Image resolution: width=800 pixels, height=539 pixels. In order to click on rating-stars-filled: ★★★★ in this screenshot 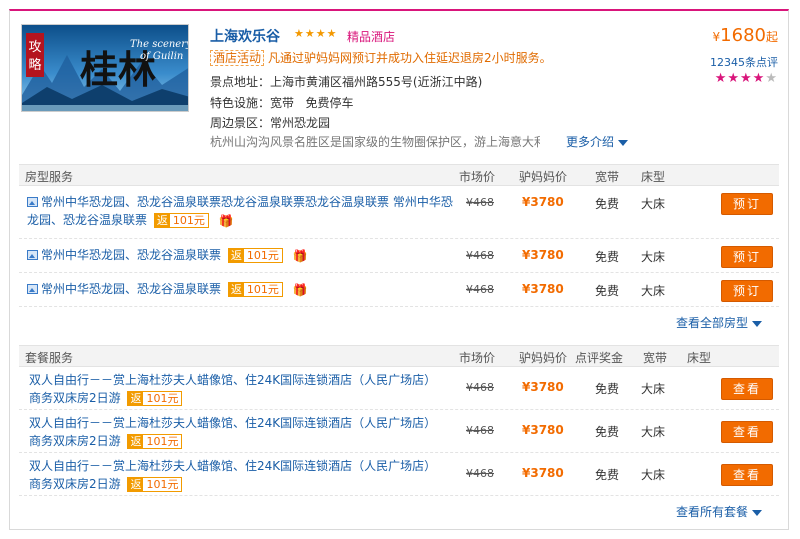, I will do `click(740, 78)`.